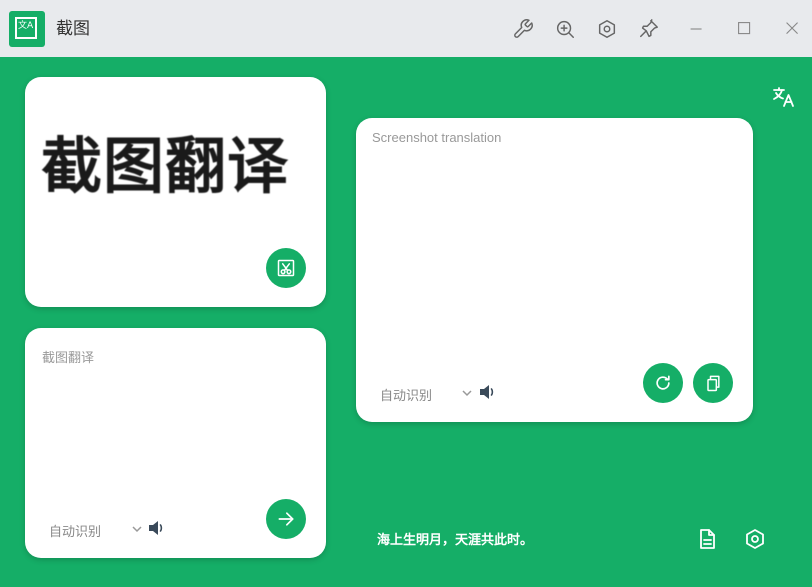 The image size is (812, 587). I want to click on screenshot-scissors-icon, so click(286, 268).